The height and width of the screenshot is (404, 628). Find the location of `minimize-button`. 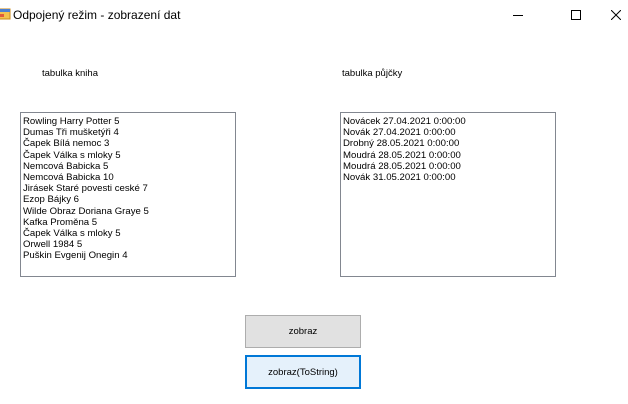

minimize-button is located at coordinates (518, 15).